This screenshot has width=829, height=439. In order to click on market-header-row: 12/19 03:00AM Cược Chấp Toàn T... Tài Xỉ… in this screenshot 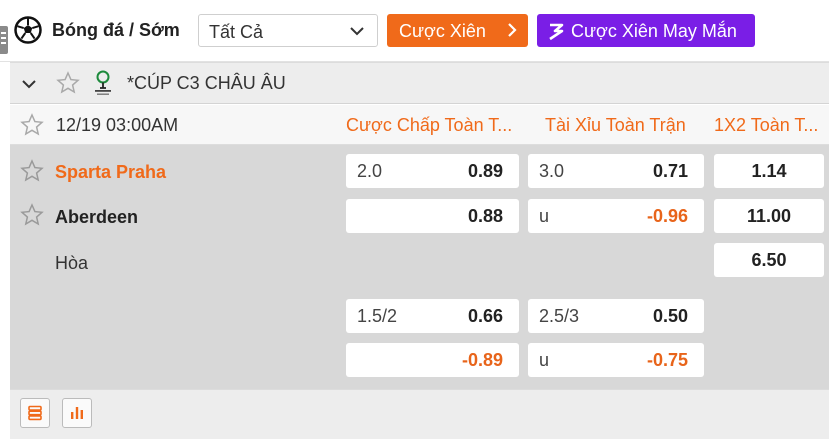, I will do `click(419, 125)`.